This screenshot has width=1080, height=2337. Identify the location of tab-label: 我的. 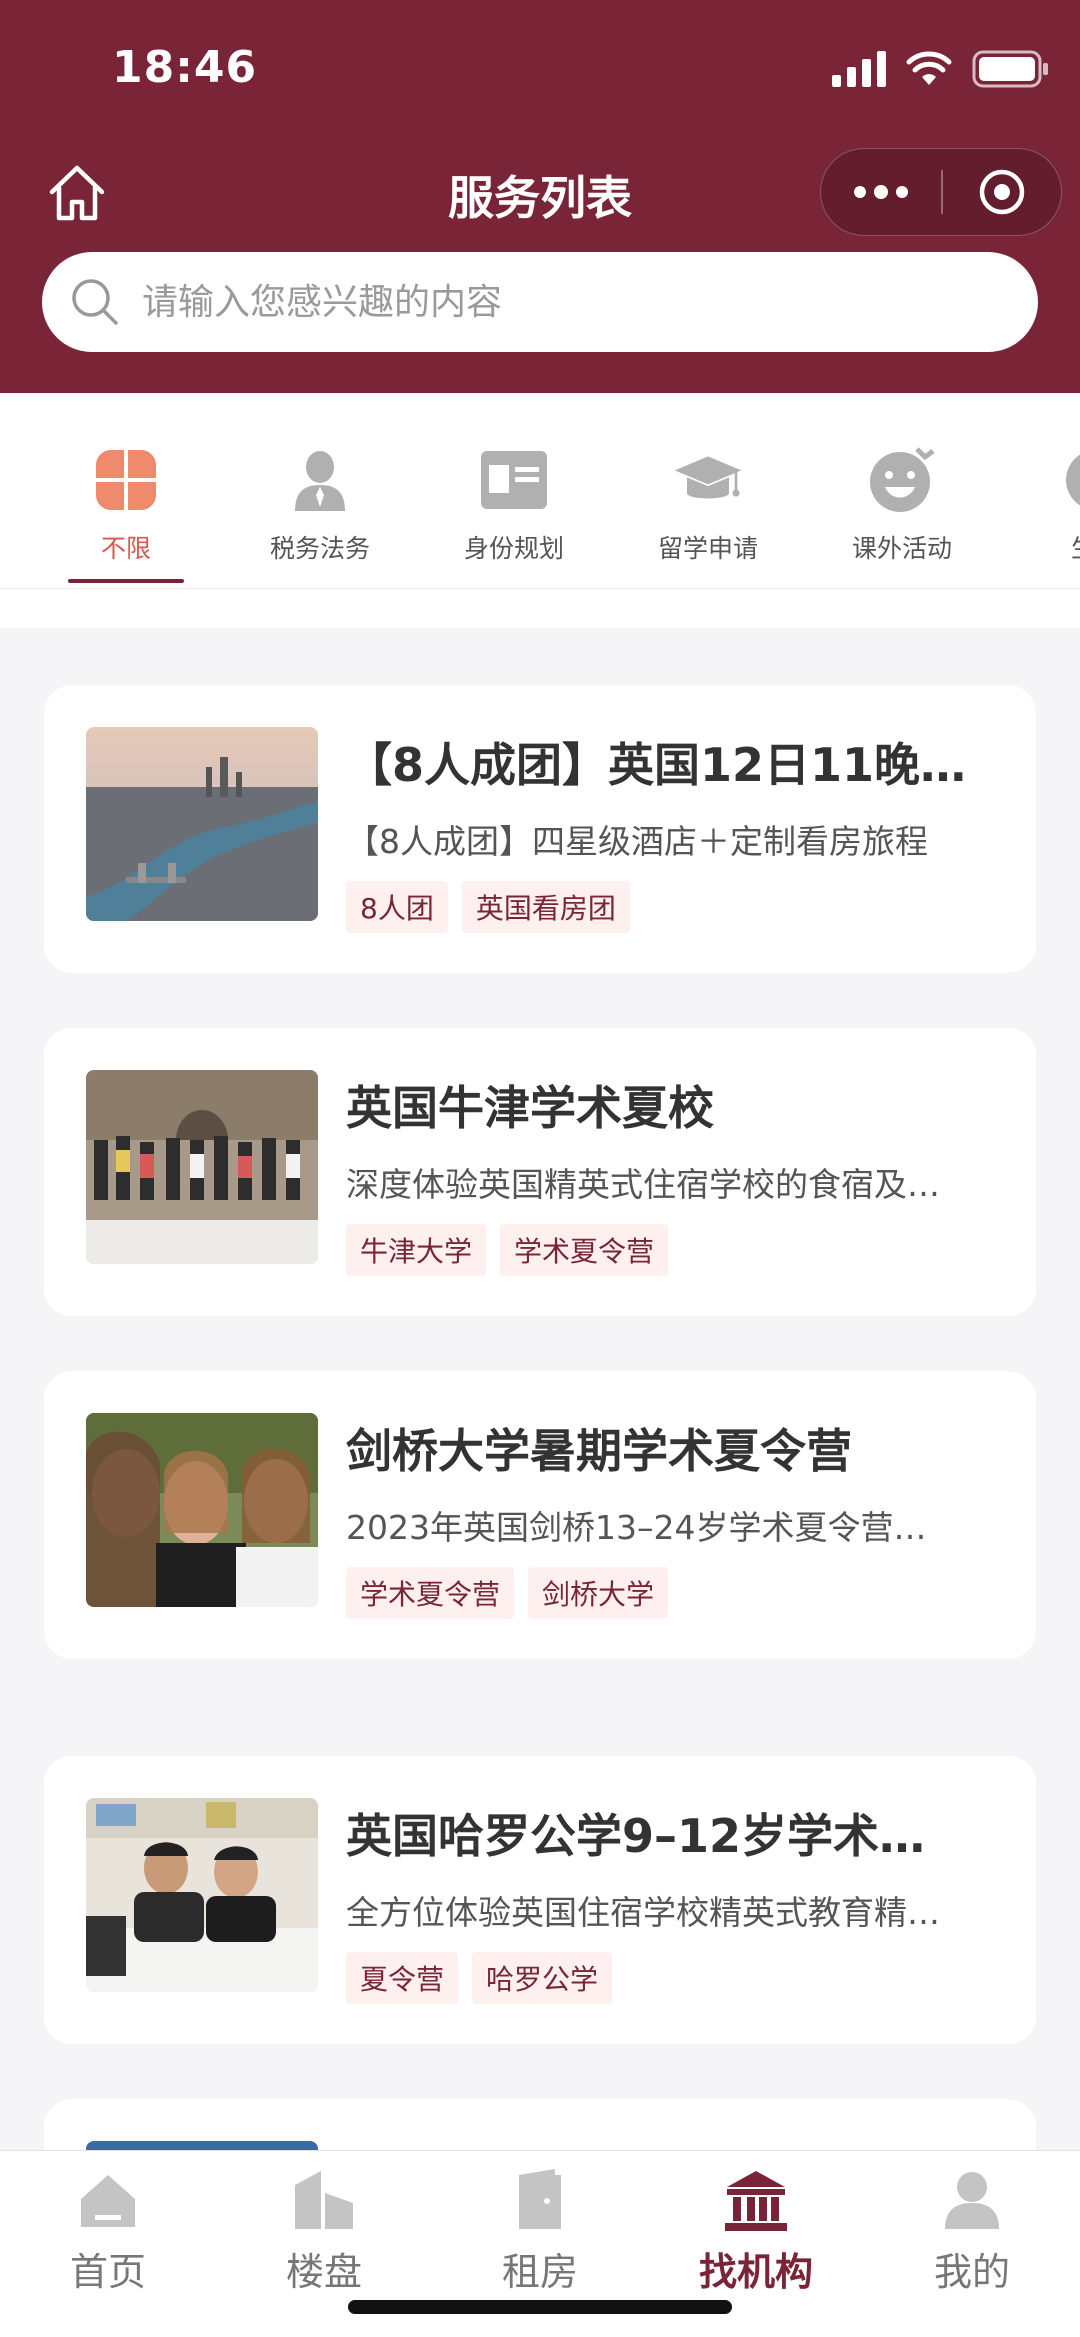
(971, 2272).